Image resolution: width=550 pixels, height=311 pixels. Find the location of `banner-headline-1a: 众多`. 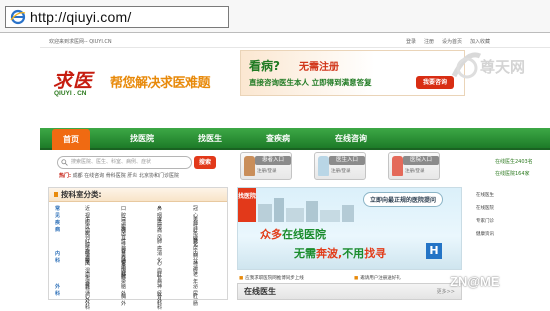

banner-headline-1a: 众多 is located at coordinates (271, 234).